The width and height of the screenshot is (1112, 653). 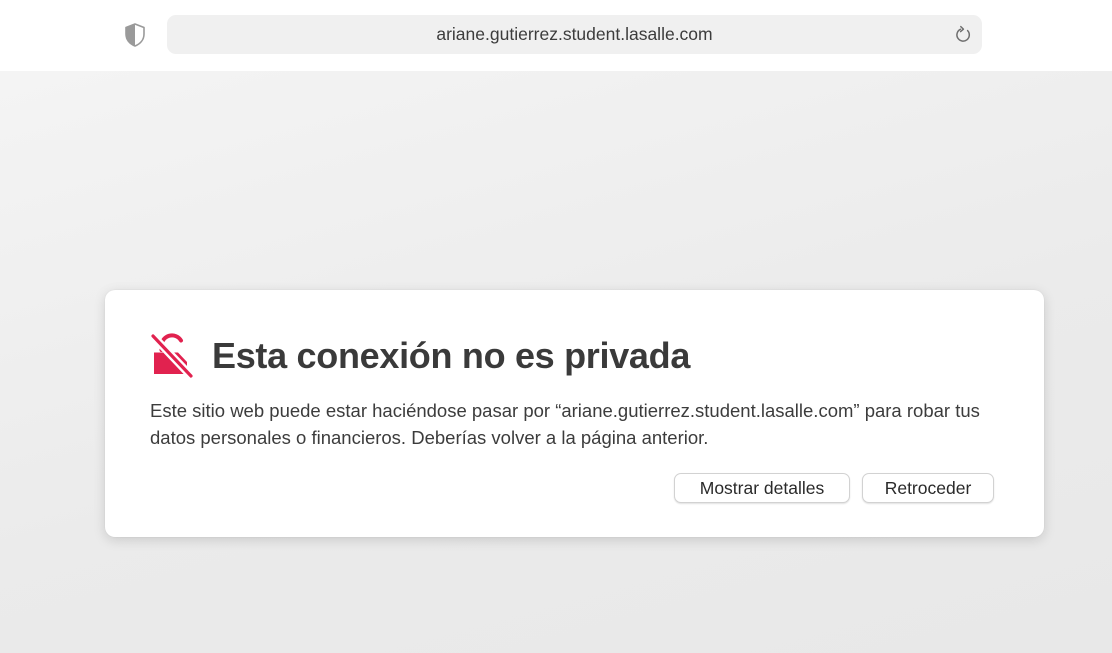 I want to click on broken-lock-icon, so click(x=172, y=356).